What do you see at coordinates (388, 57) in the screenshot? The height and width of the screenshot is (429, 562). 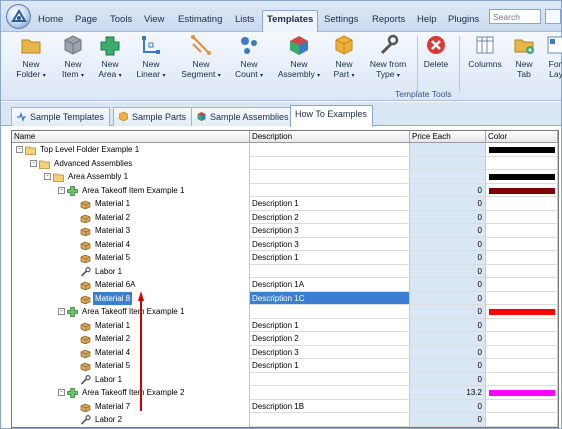 I see `ribbon-button-new-from-type: New from Type ▾` at bounding box center [388, 57].